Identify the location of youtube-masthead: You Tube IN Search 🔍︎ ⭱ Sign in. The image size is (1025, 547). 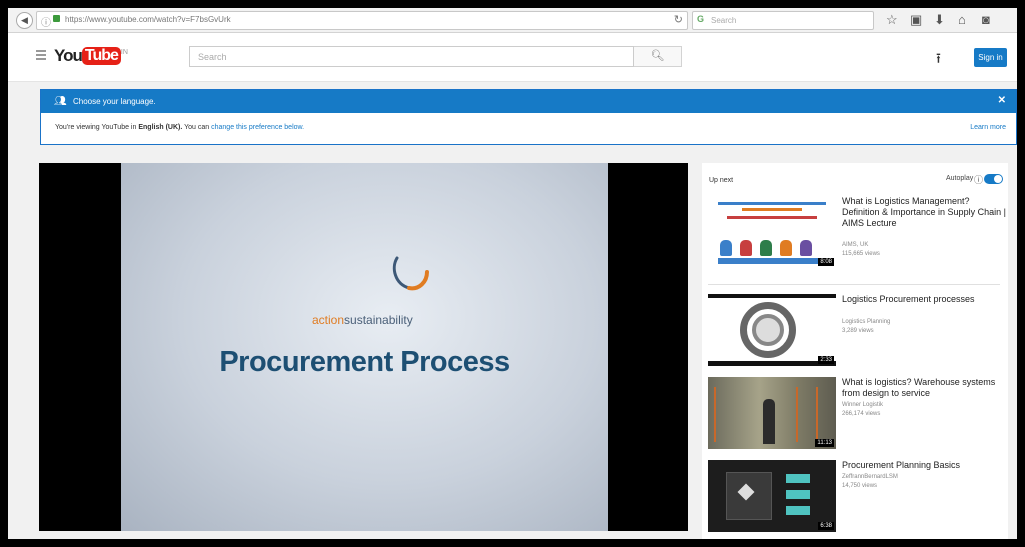
(512, 57).